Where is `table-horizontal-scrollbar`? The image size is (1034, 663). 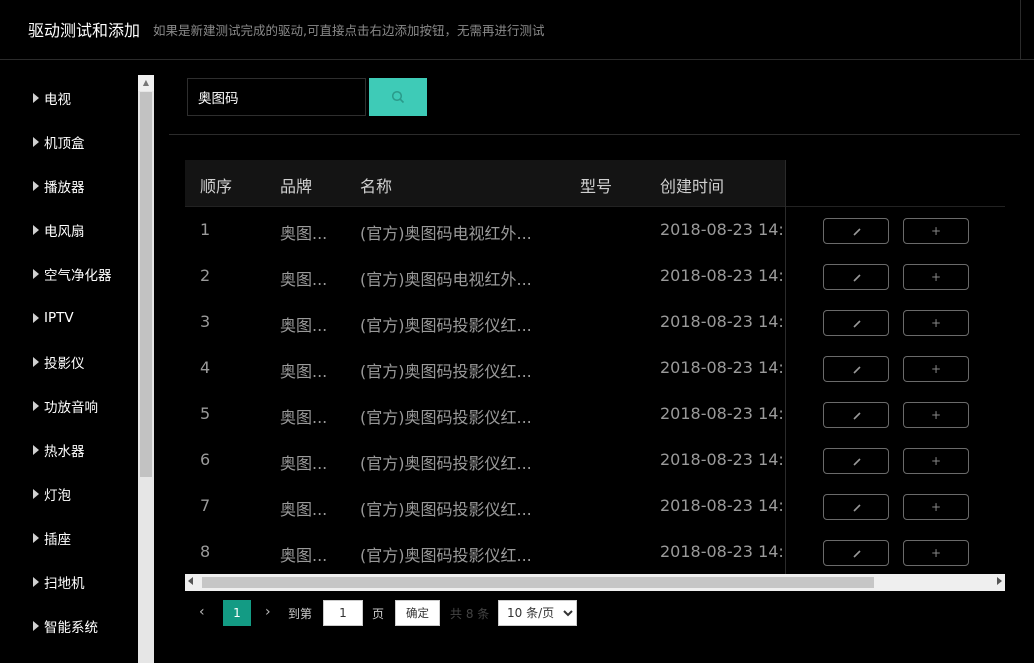 table-horizontal-scrollbar is located at coordinates (595, 582).